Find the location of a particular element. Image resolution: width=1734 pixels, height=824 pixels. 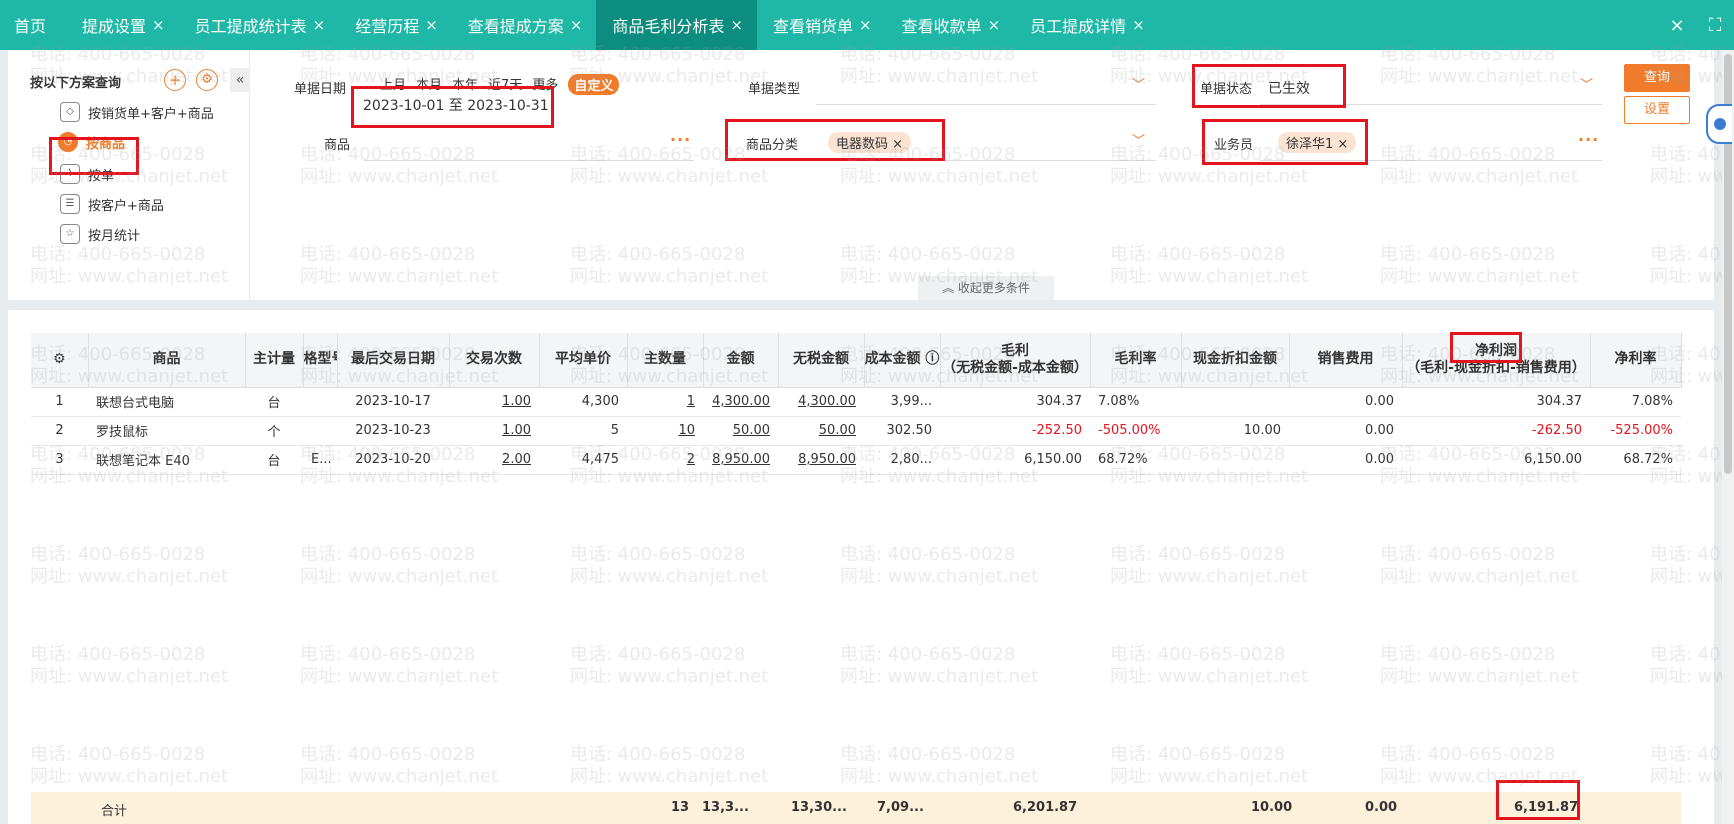

tab-5: 商品毛利分析表 × is located at coordinates (676, 25).